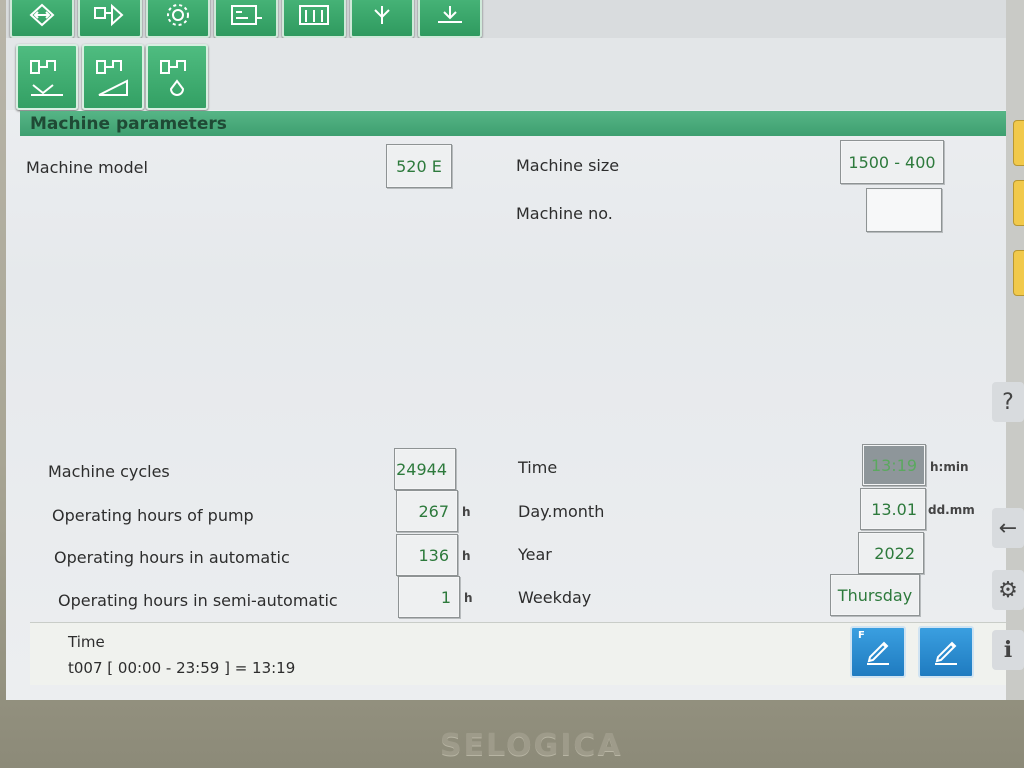 The image size is (1024, 768). What do you see at coordinates (513, 123) in the screenshot?
I see `section-header: Machine parameters` at bounding box center [513, 123].